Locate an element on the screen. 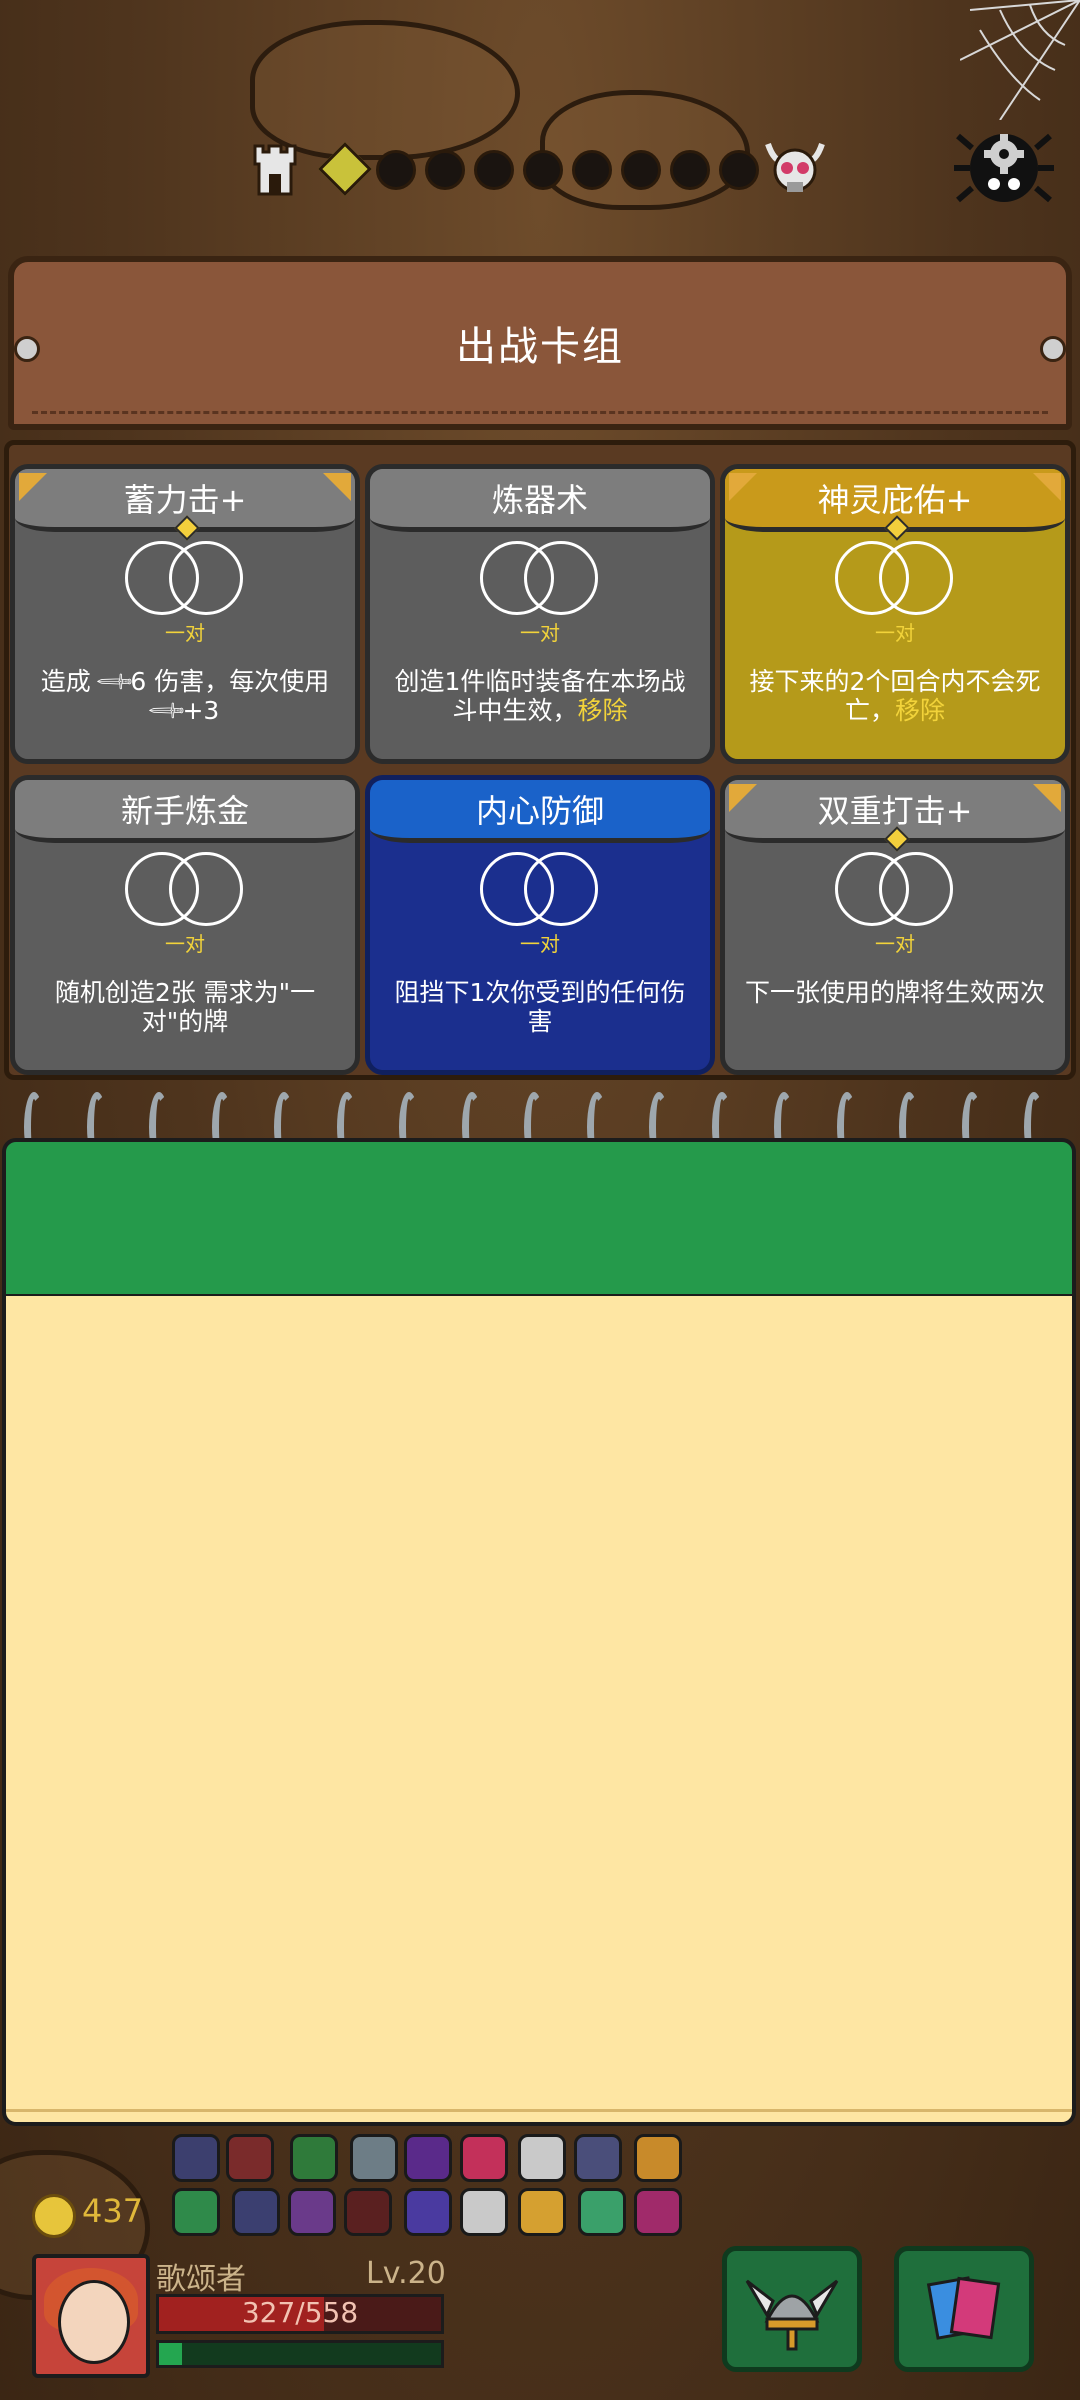 This screenshot has height=2400, width=1080. deck-title: 出战卡组 is located at coordinates (540, 347).